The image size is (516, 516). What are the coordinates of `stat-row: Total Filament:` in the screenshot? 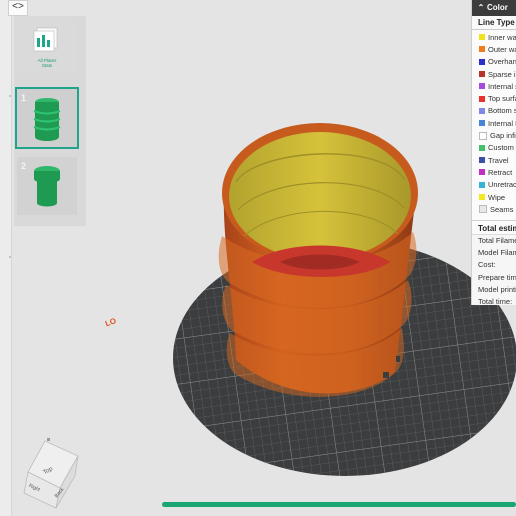 It's located at (497, 240).